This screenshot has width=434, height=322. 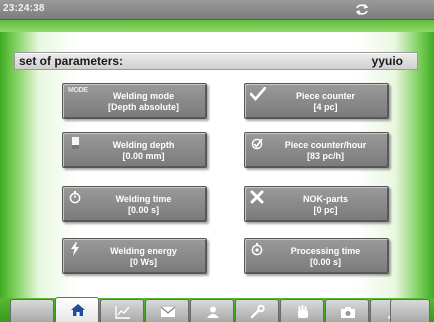 I want to click on nav-tab-blank-left, so click(x=32, y=310).